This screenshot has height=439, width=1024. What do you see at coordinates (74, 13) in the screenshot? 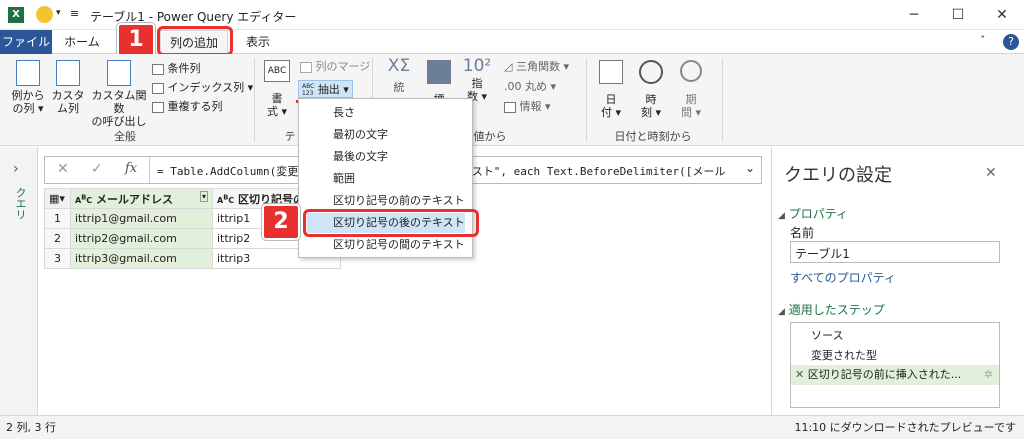
I see `quick-access-icon: ≡` at bounding box center [74, 13].